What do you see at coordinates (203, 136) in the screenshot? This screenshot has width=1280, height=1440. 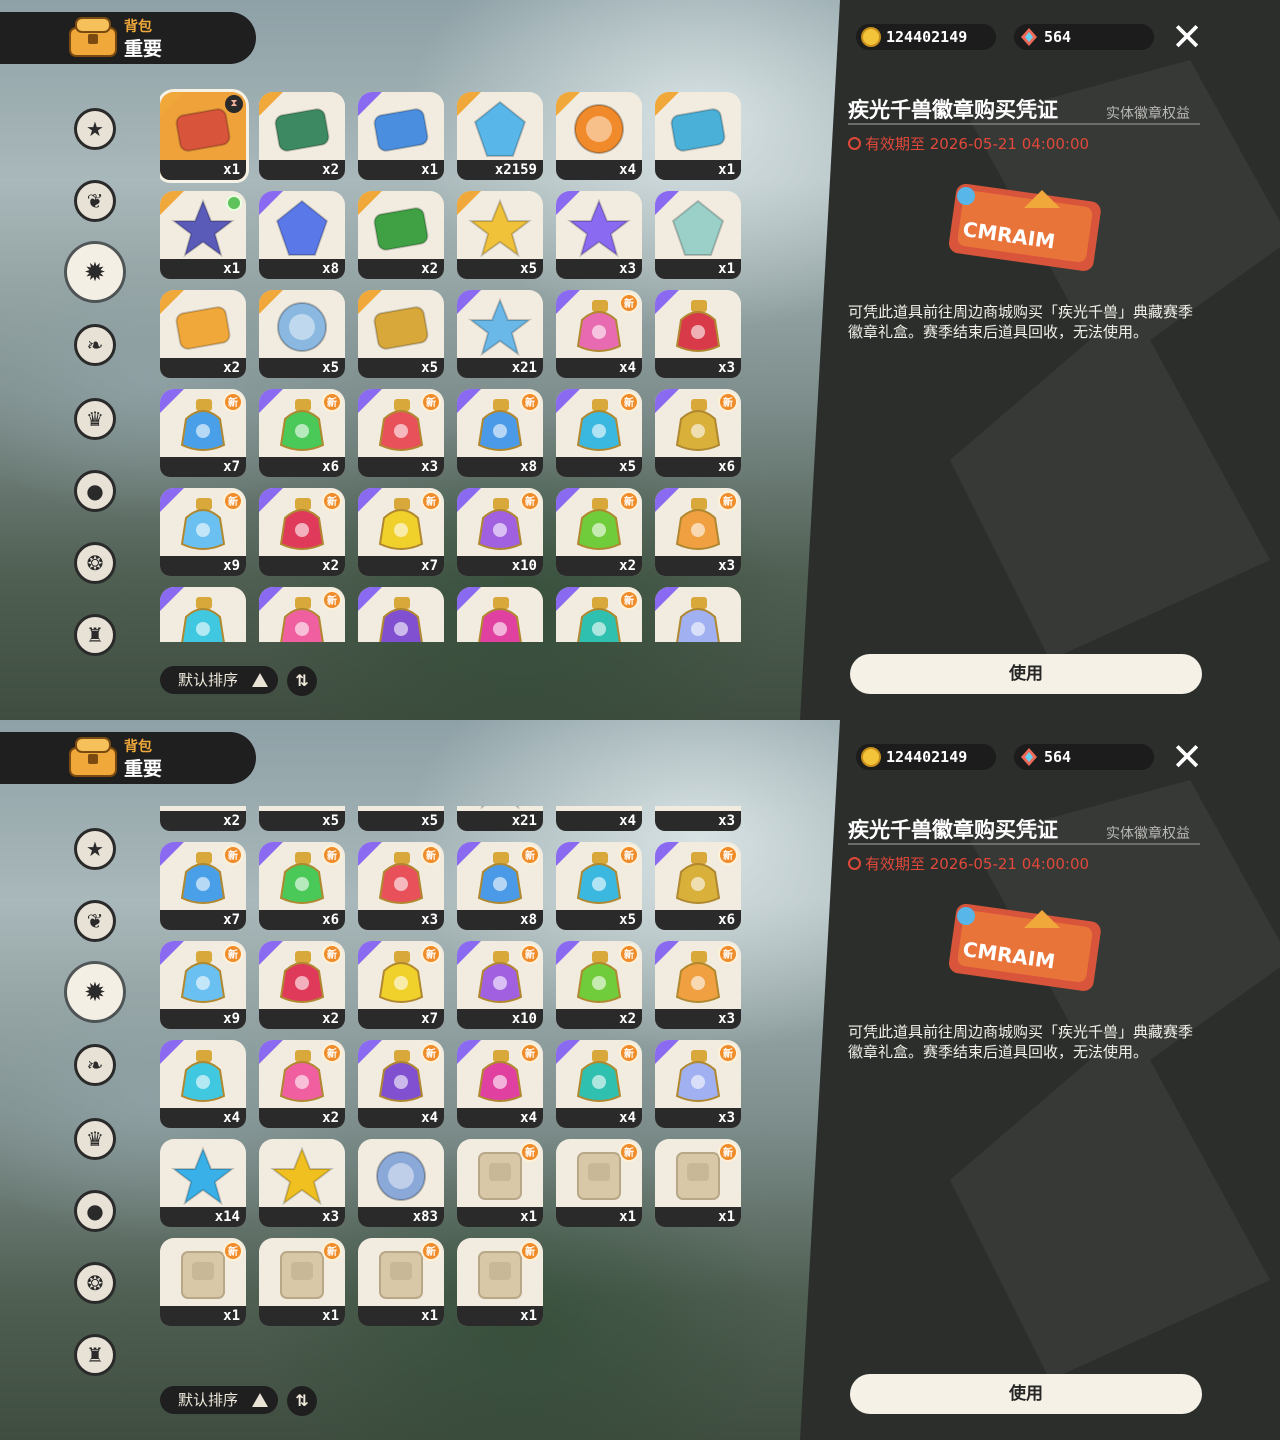 I see `inventory-item-voucher-ticket: ⧗ x1` at bounding box center [203, 136].